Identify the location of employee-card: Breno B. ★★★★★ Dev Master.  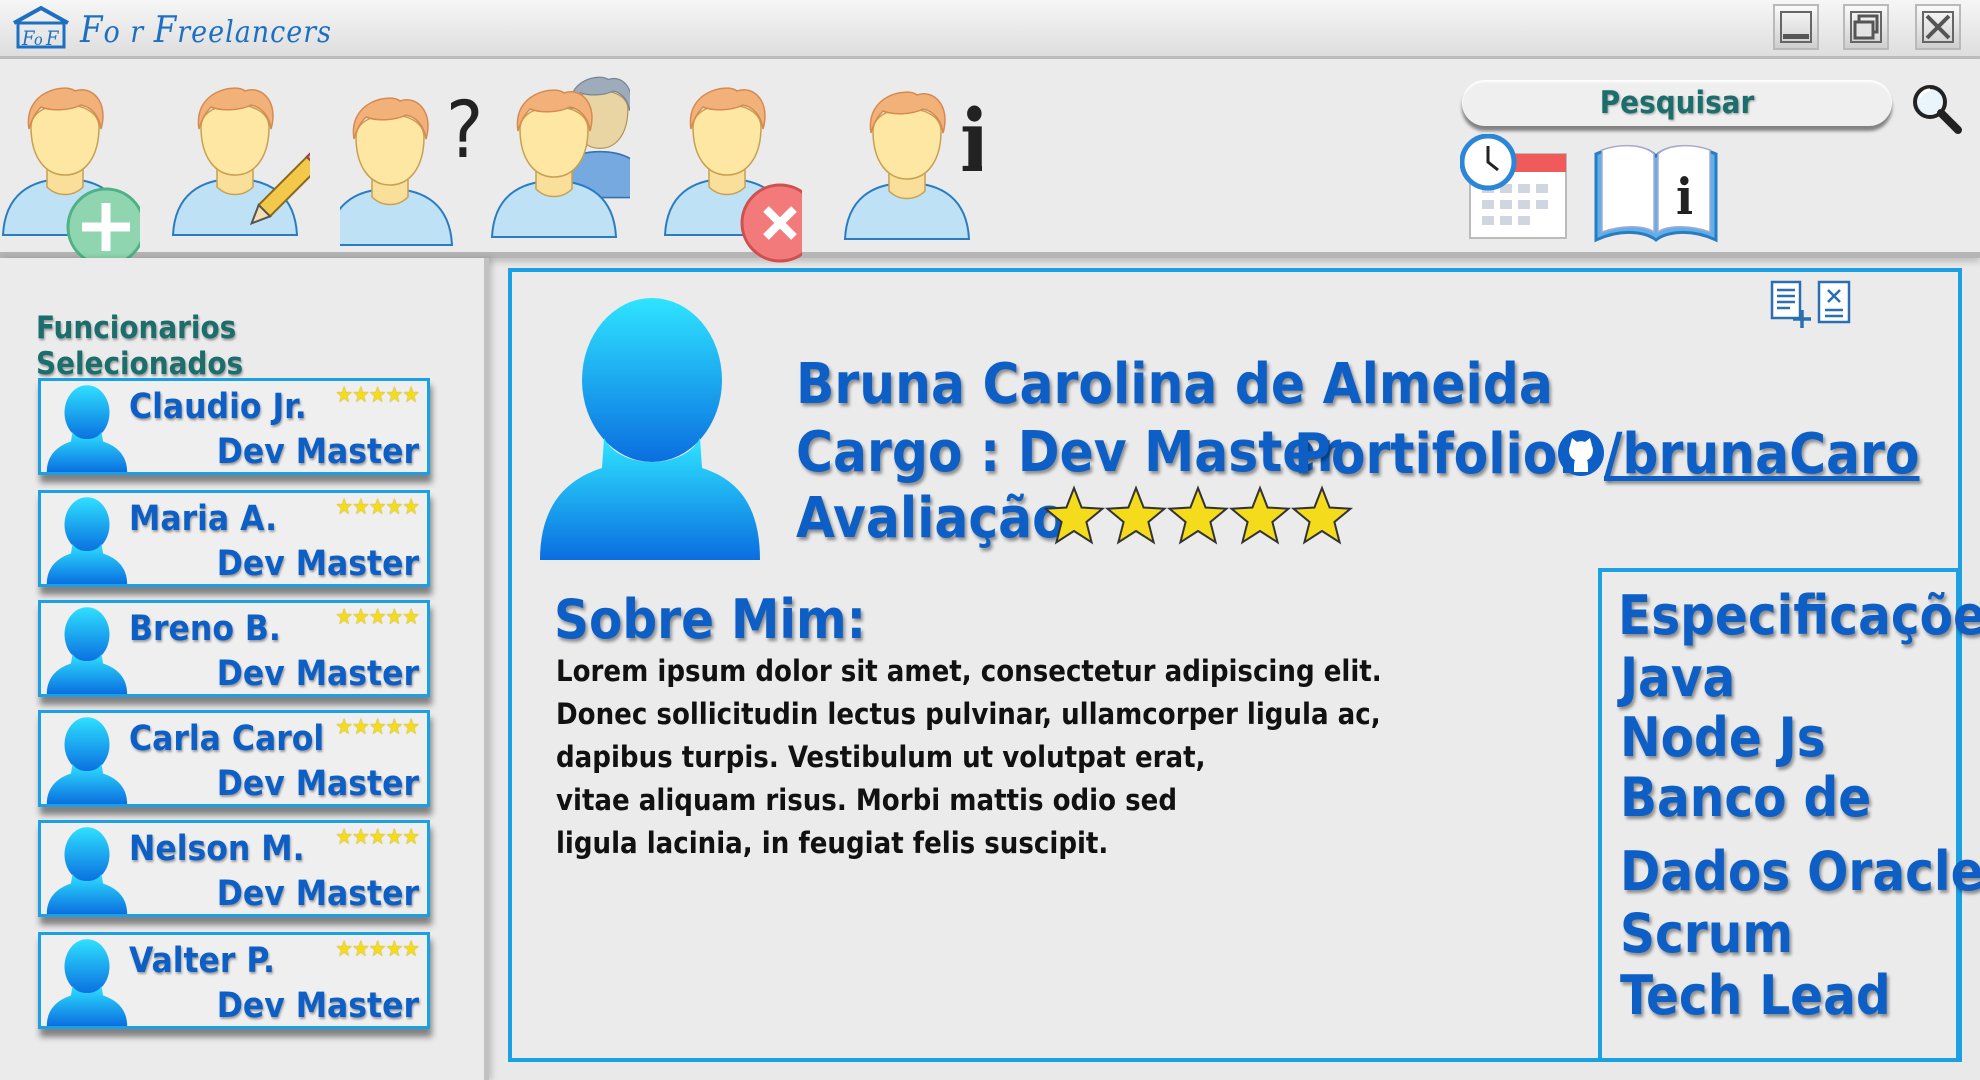
(234, 648).